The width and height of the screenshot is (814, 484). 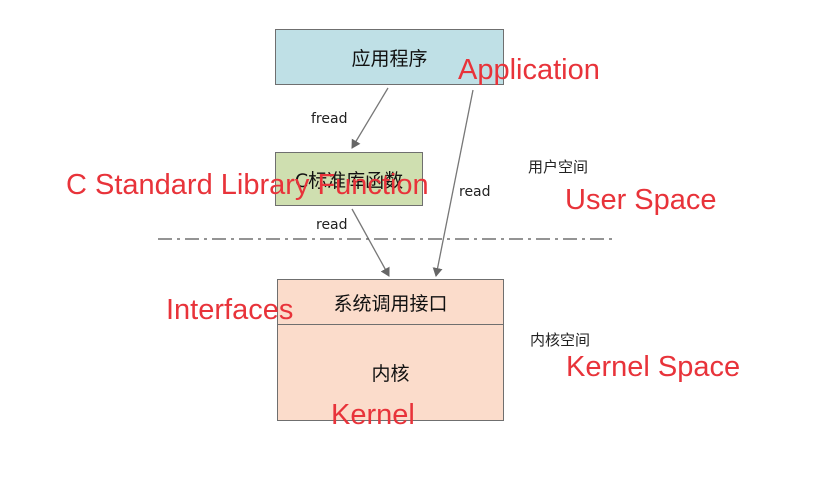 What do you see at coordinates (332, 225) in the screenshot?
I see `read-lib-label: read` at bounding box center [332, 225].